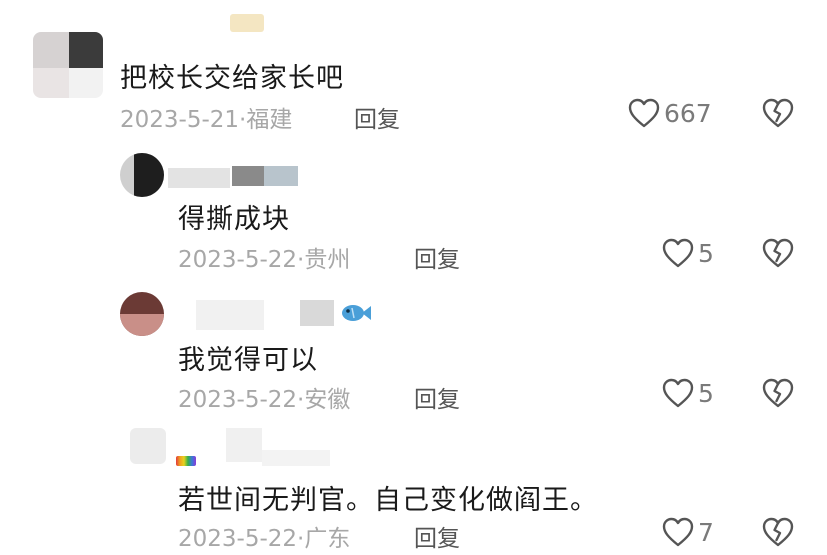 This screenshot has width=827, height=555. I want to click on comment-location: 福建, so click(269, 120).